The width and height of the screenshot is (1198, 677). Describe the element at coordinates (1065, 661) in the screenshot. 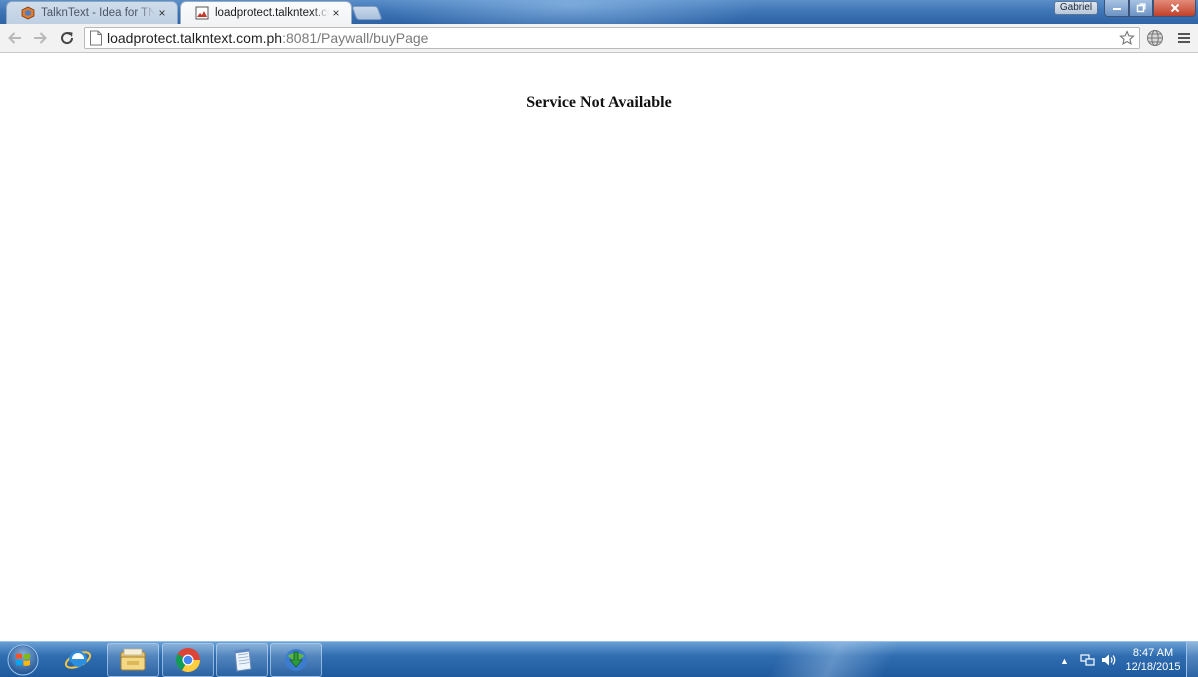

I see `show-hidden-icons-icon: ▲` at that location.